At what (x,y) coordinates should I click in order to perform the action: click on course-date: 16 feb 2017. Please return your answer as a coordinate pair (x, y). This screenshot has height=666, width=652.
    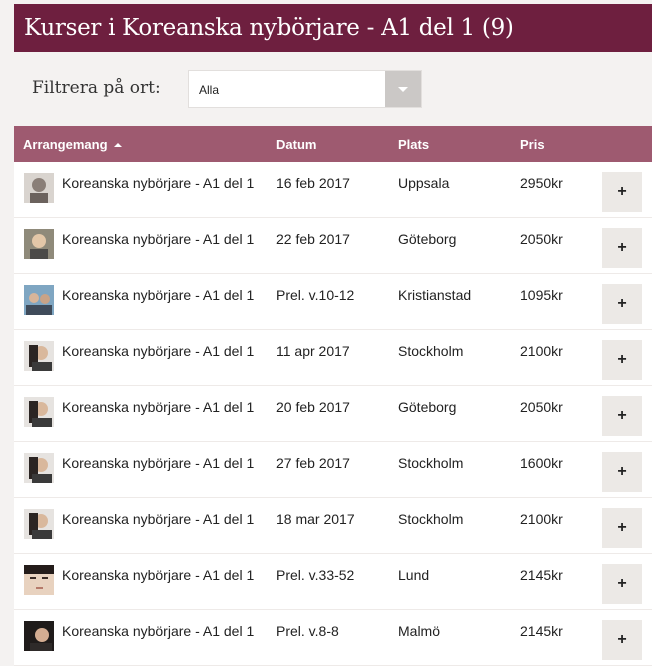
    Looking at the image, I should click on (313, 183).